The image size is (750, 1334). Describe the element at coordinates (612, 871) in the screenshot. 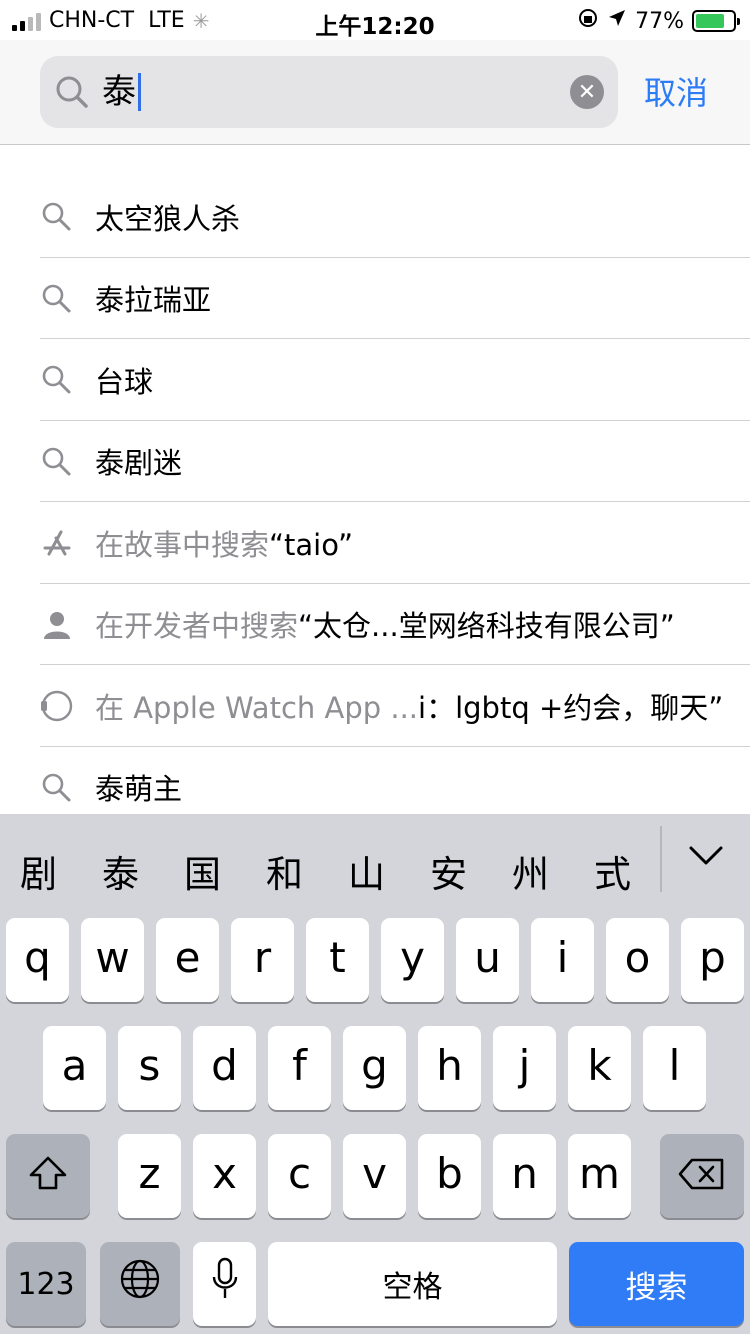

I see `candidate-word: 式` at that location.